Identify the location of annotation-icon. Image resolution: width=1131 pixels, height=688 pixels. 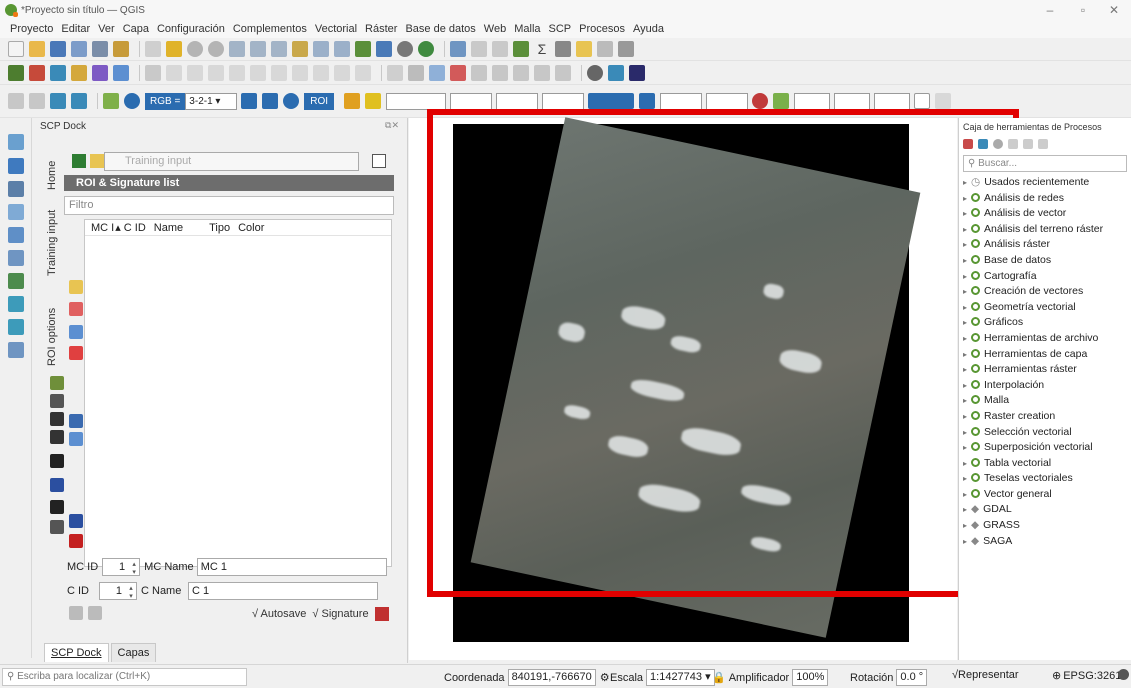
(584, 49).